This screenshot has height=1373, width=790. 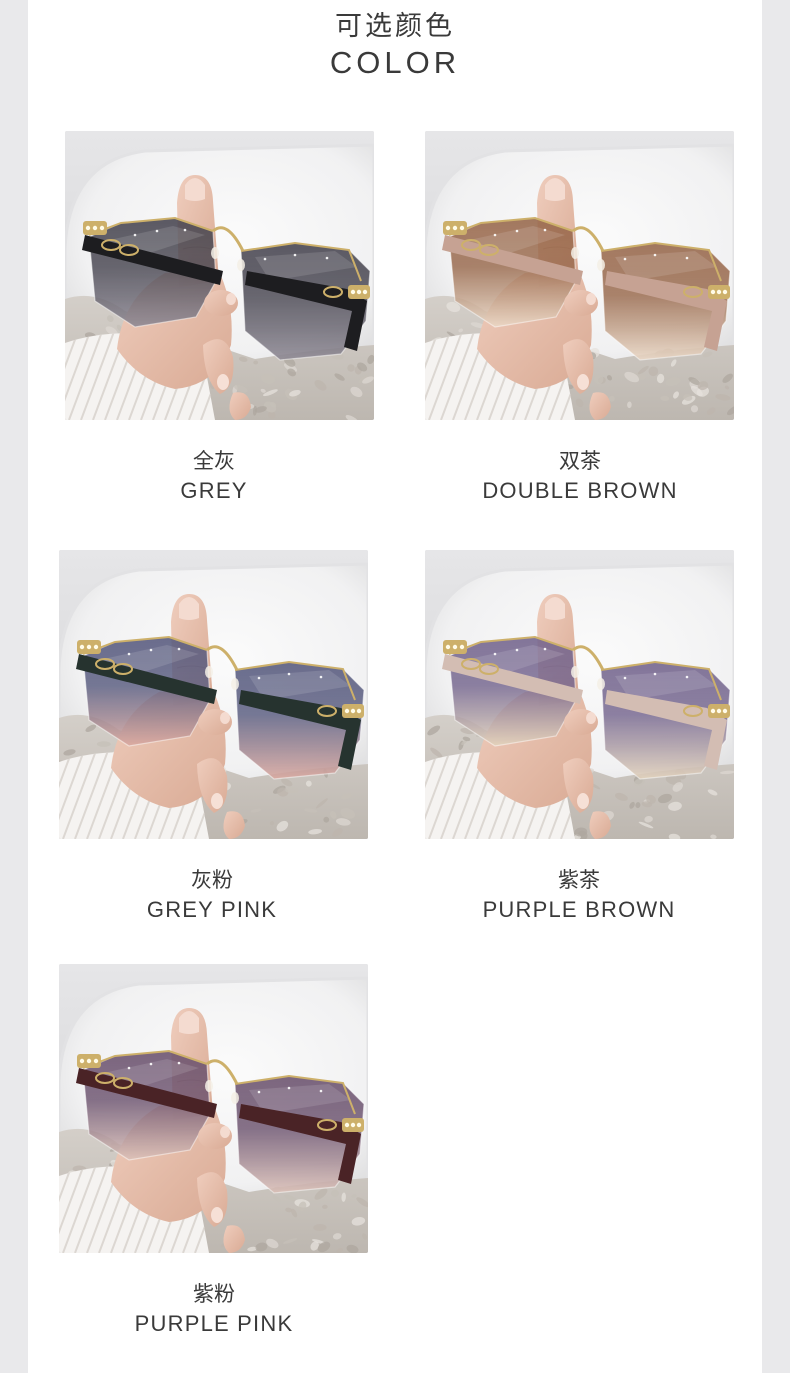 I want to click on product-photo-double-brown, so click(x=579, y=275).